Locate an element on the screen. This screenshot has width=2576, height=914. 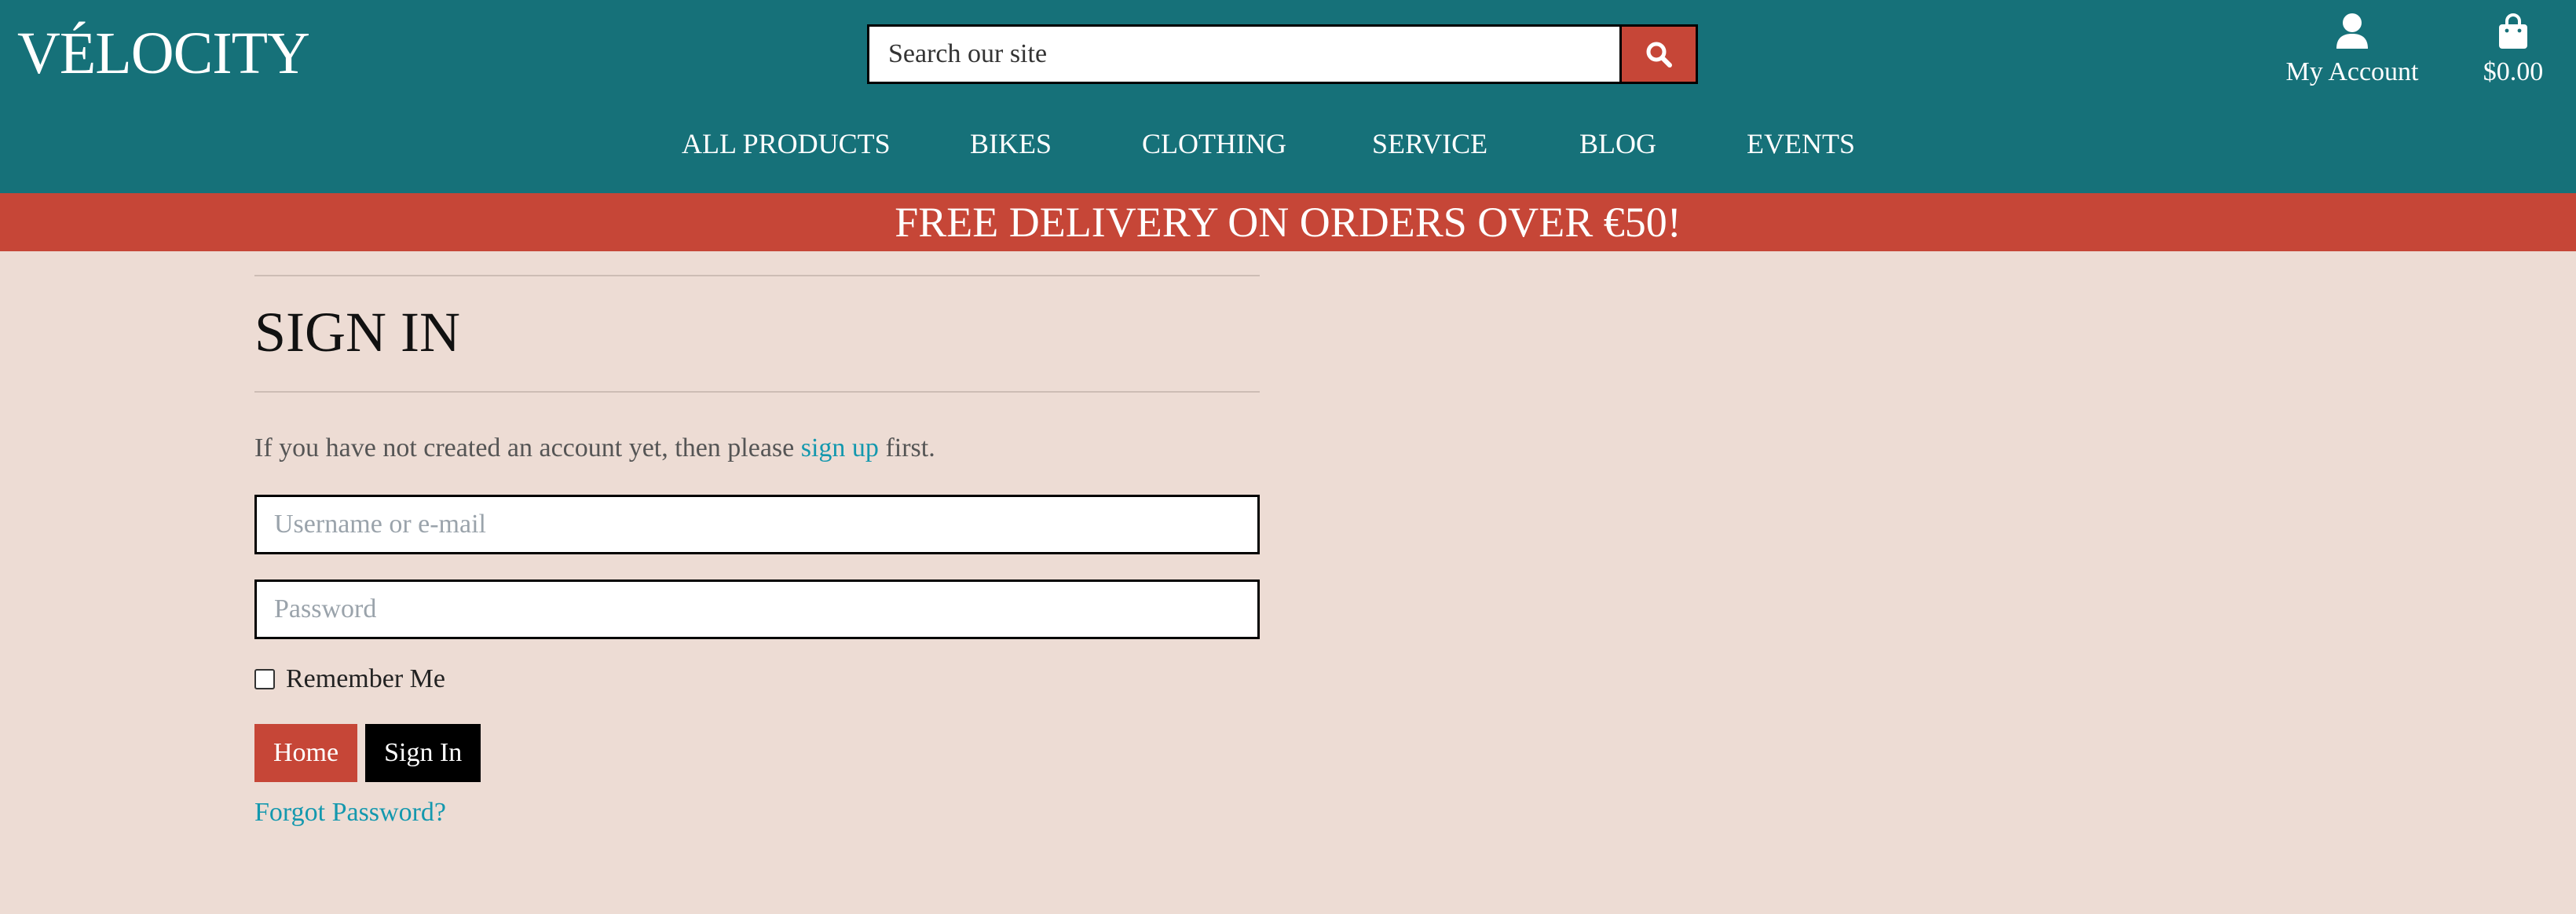
username-field is located at coordinates (757, 525).